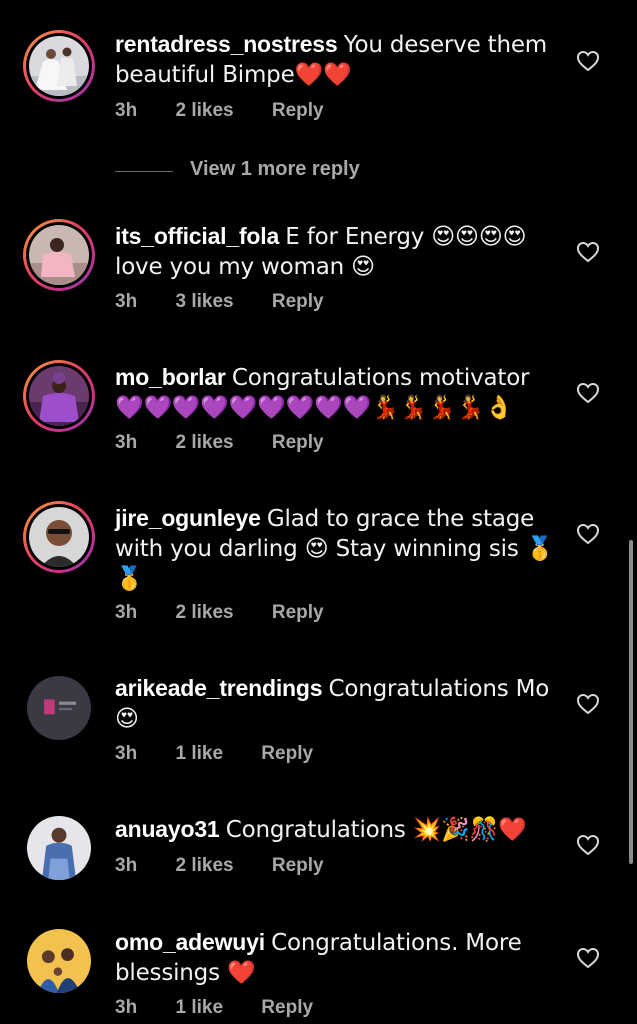 The width and height of the screenshot is (637, 1024). What do you see at coordinates (188, 518) in the screenshot?
I see `comment-username: jire_ogunleye` at bounding box center [188, 518].